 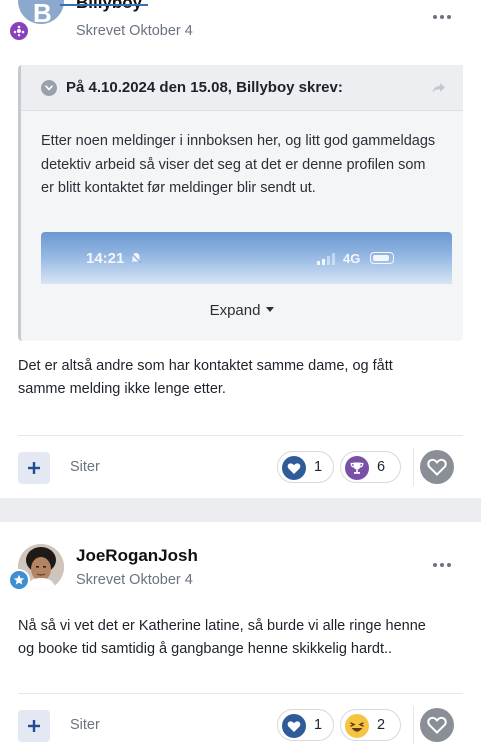 I want to click on bell-muted-icon, so click(x=136, y=258).